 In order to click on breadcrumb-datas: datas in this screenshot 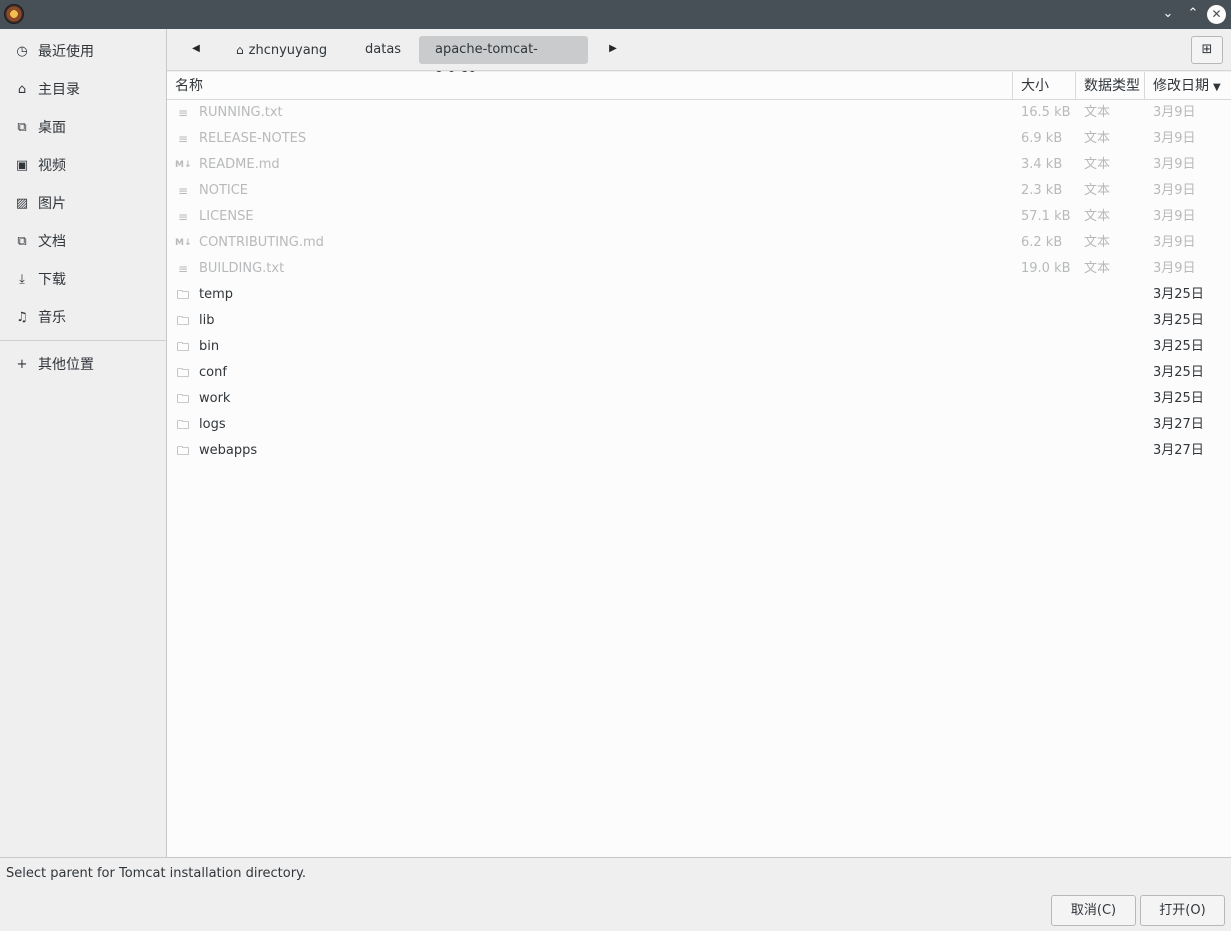, I will do `click(383, 50)`.